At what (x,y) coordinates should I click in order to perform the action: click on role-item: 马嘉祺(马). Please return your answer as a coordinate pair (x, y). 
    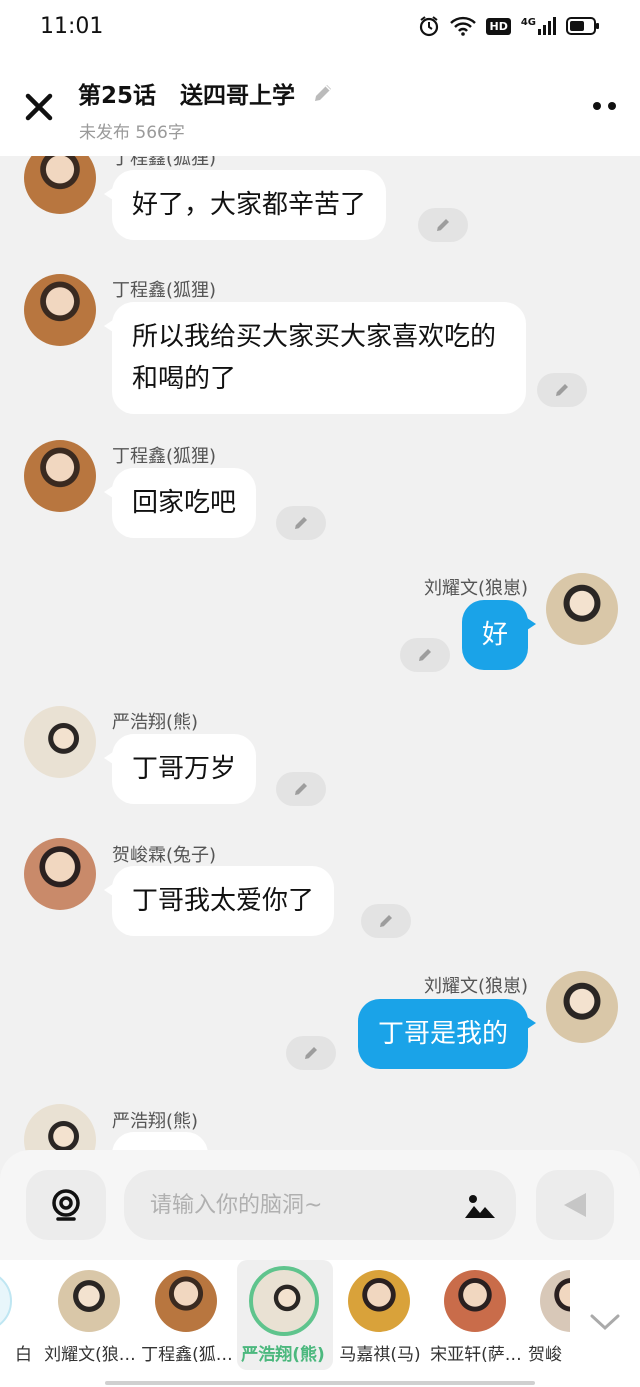
    Looking at the image, I should click on (382, 1315).